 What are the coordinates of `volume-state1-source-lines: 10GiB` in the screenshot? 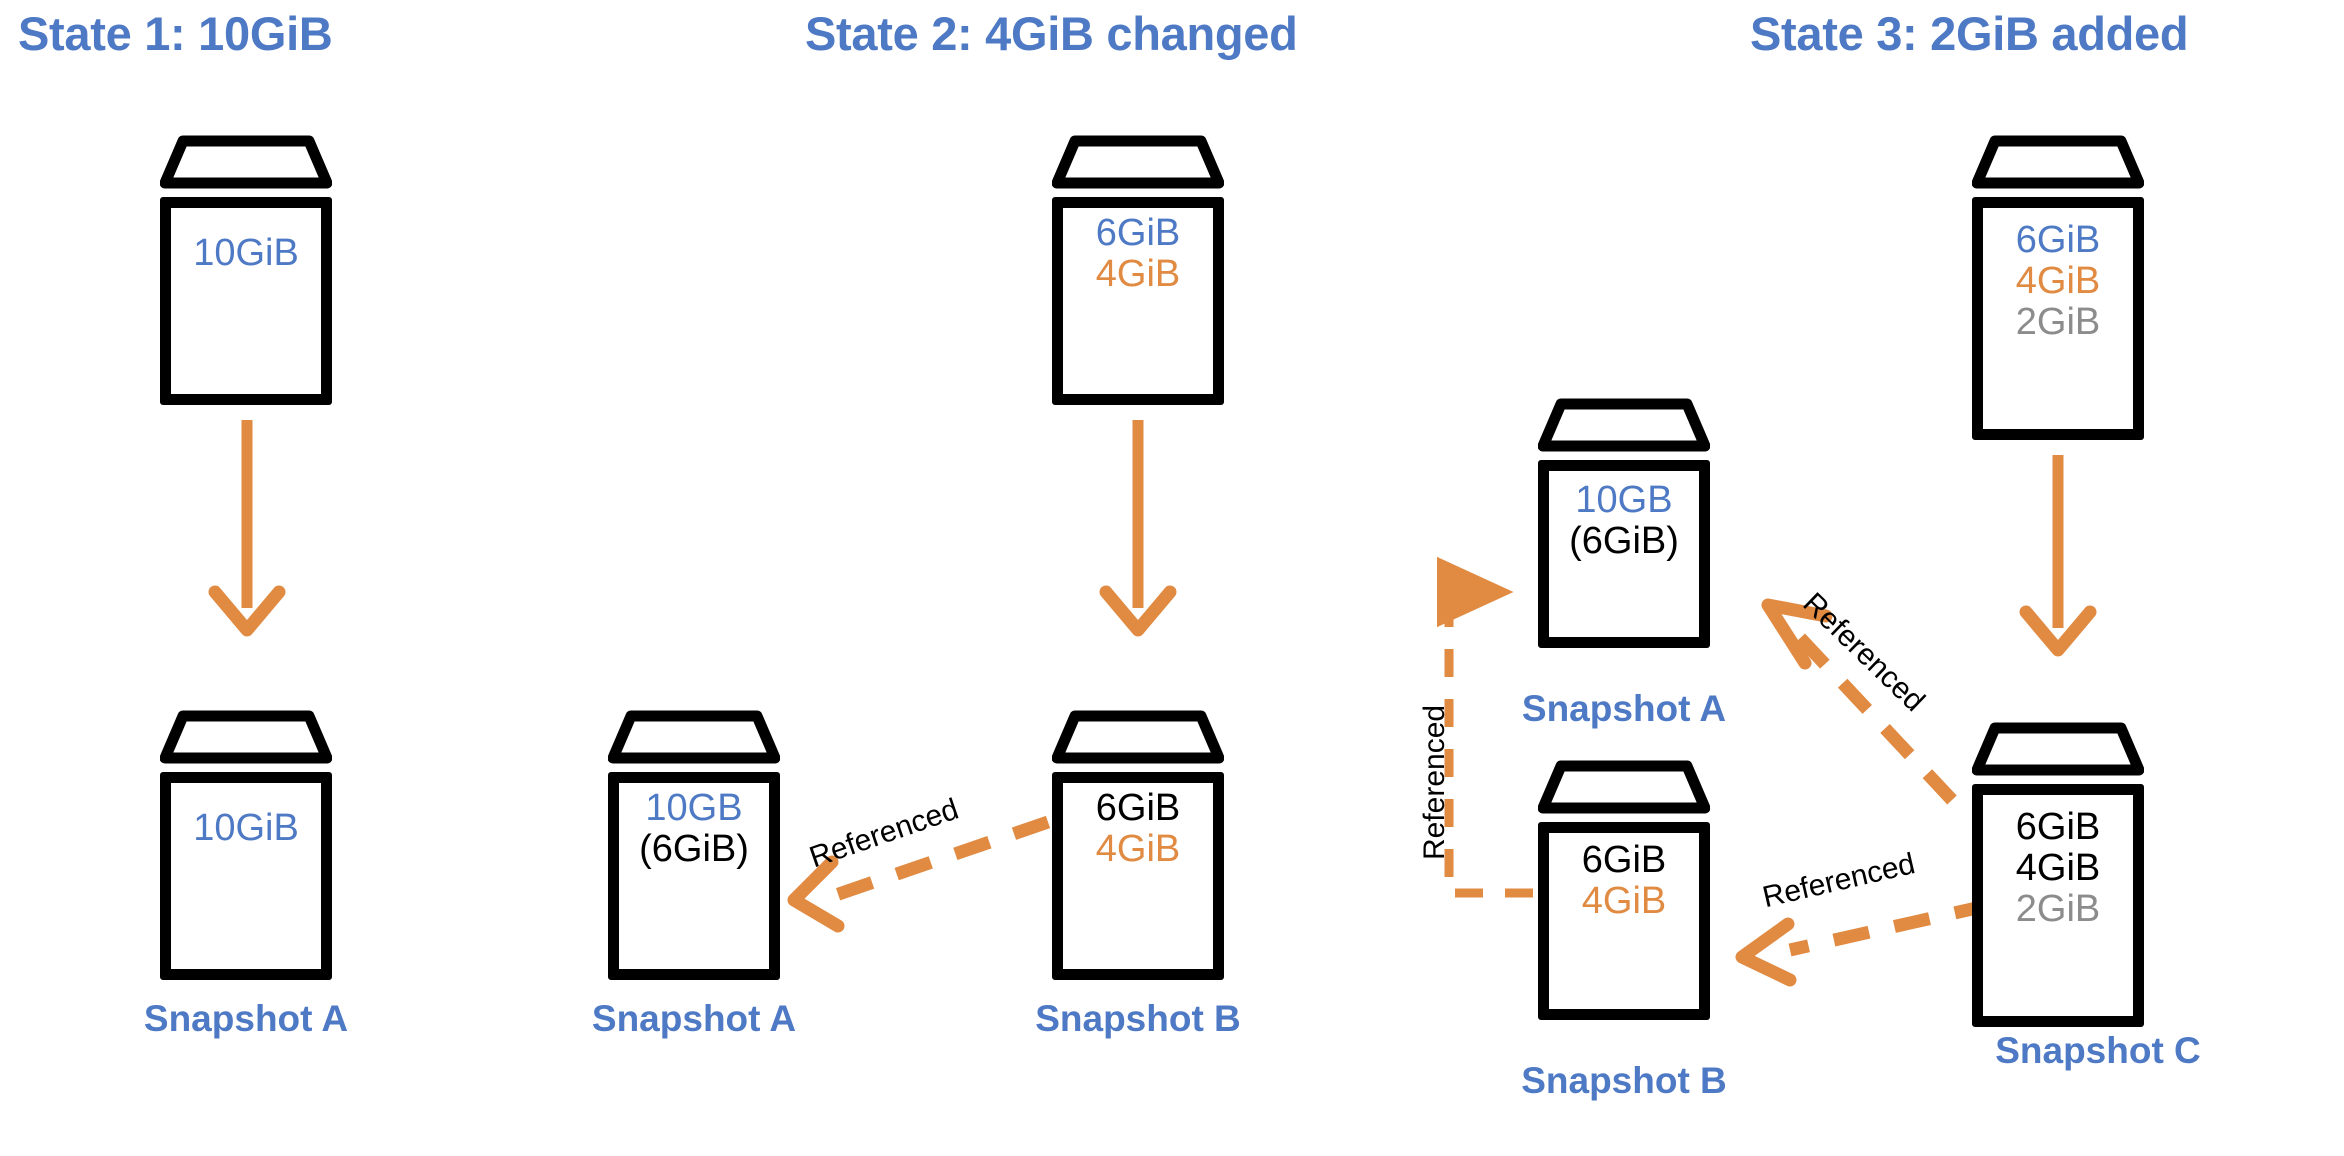 It's located at (246, 253).